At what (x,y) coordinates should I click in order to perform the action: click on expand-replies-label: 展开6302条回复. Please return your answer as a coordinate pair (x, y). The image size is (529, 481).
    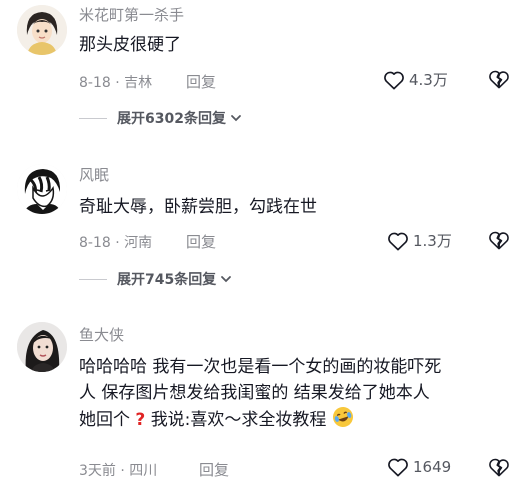
    Looking at the image, I should click on (171, 119).